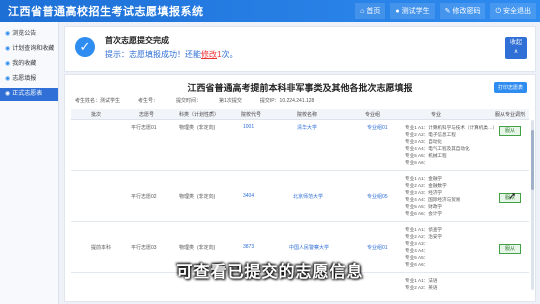  What do you see at coordinates (147, 115) in the screenshot?
I see `header-volunteer: 志愿号` at bounding box center [147, 115].